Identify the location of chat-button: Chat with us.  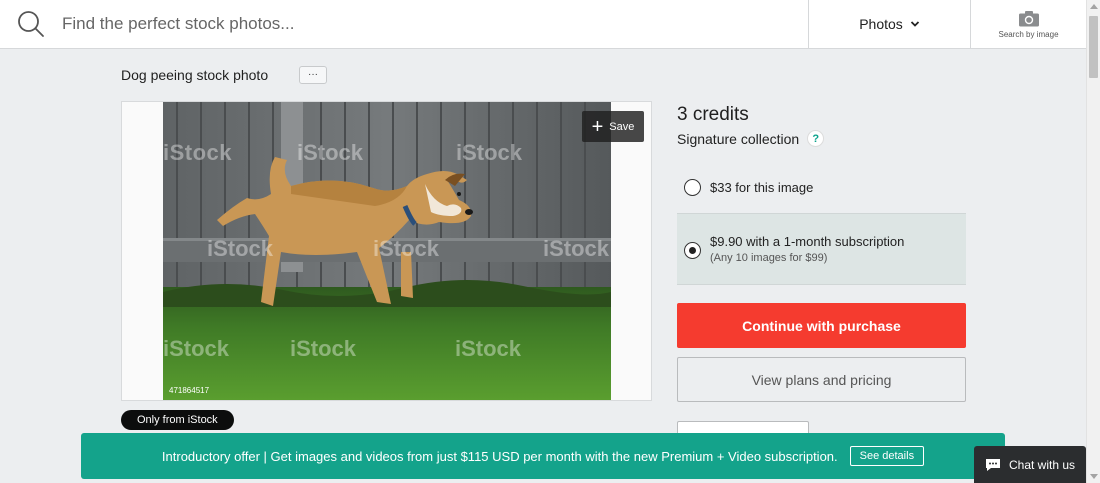
(1030, 464).